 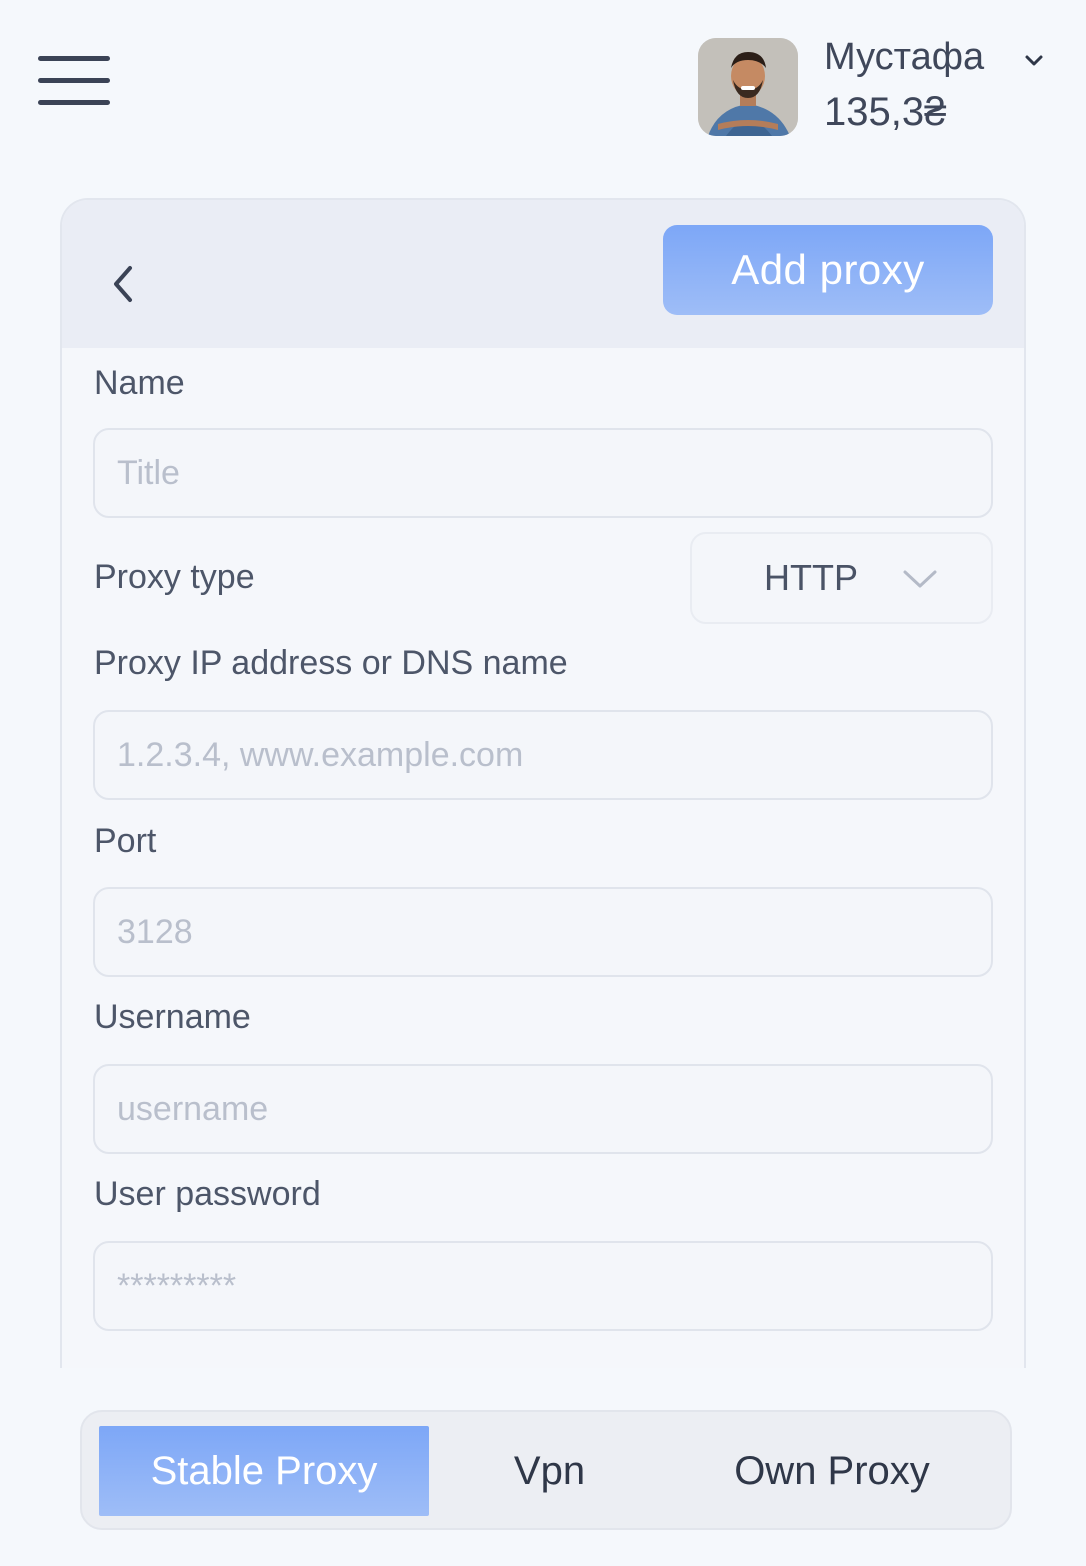 I want to click on username-label: Username, so click(x=172, y=1017).